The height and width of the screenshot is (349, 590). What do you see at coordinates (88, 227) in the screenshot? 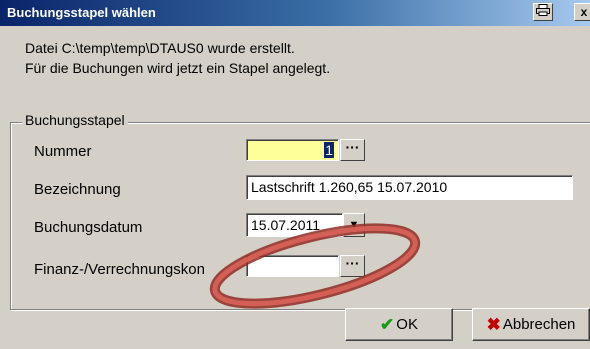
I see `booking-date-label: Buchungsdatum` at bounding box center [88, 227].